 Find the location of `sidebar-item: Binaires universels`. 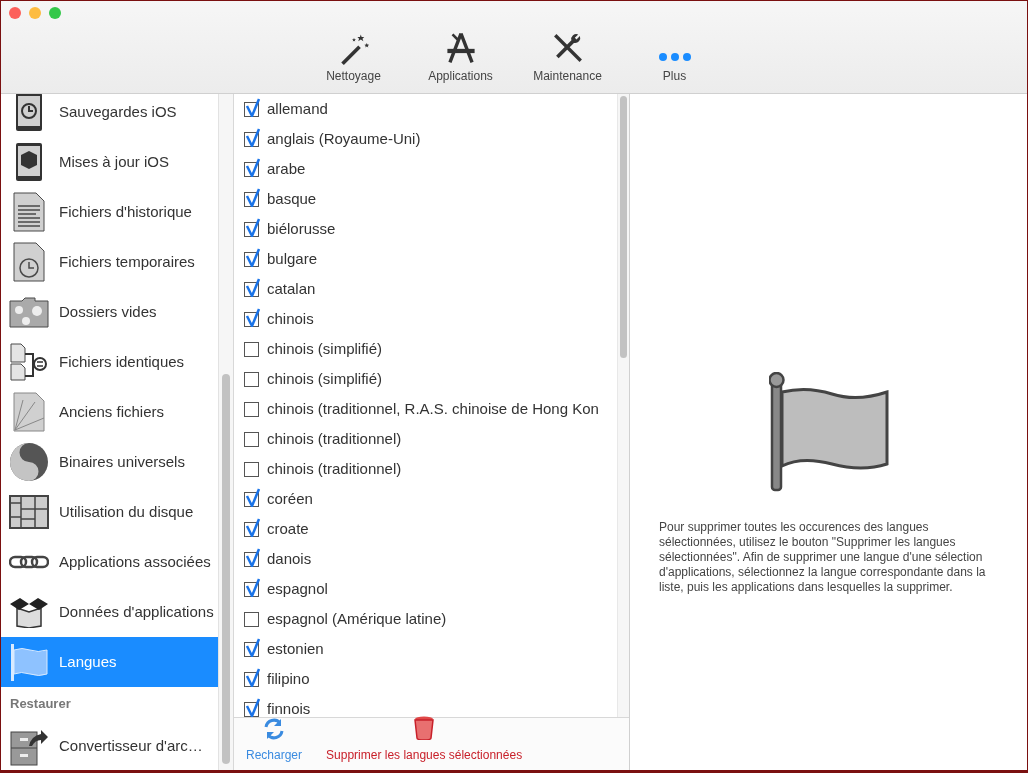

sidebar-item: Binaires universels is located at coordinates (110, 462).